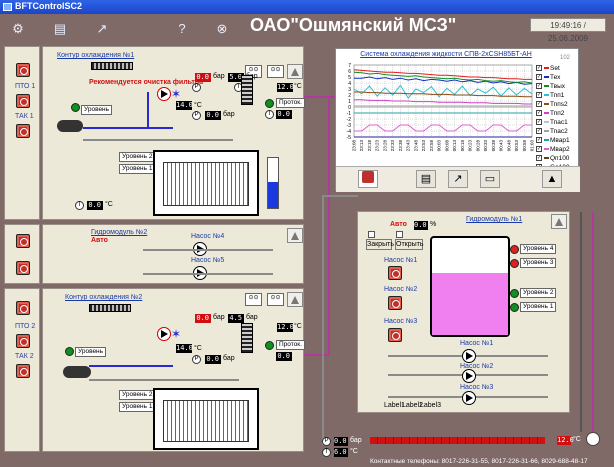 This screenshot has height=467, width=614. What do you see at coordinates (558, 149) in the screenshot?
I see `legend-item: ✓ Мвар2` at bounding box center [558, 149].